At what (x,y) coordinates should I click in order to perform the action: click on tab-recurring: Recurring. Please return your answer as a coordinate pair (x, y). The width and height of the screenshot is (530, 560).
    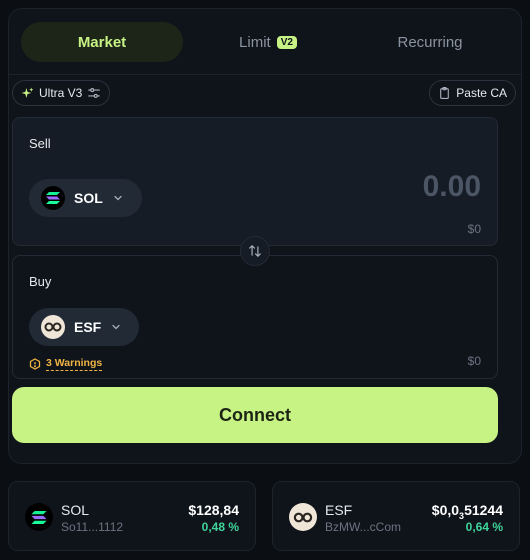
    Looking at the image, I should click on (430, 42).